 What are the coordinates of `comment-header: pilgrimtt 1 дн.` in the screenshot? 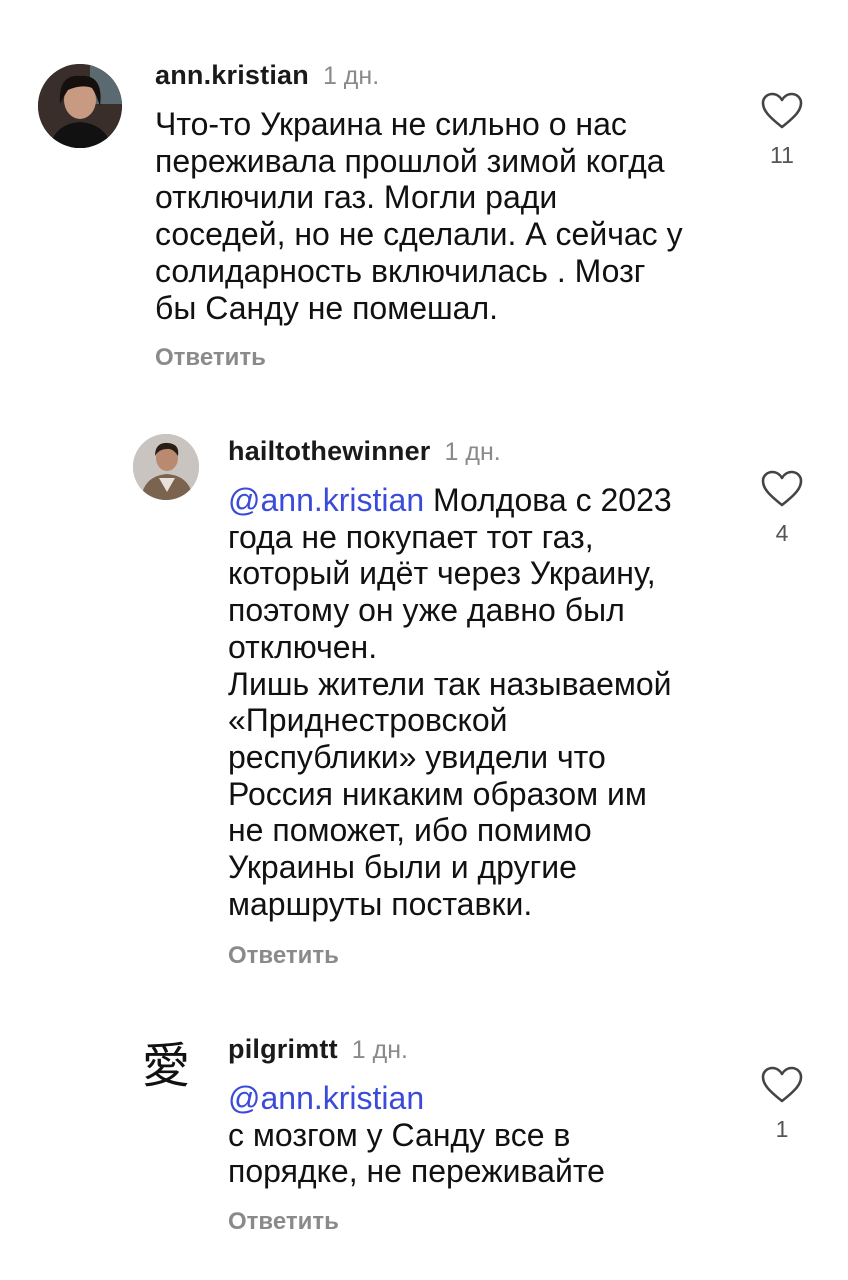 It's located at (318, 1049).